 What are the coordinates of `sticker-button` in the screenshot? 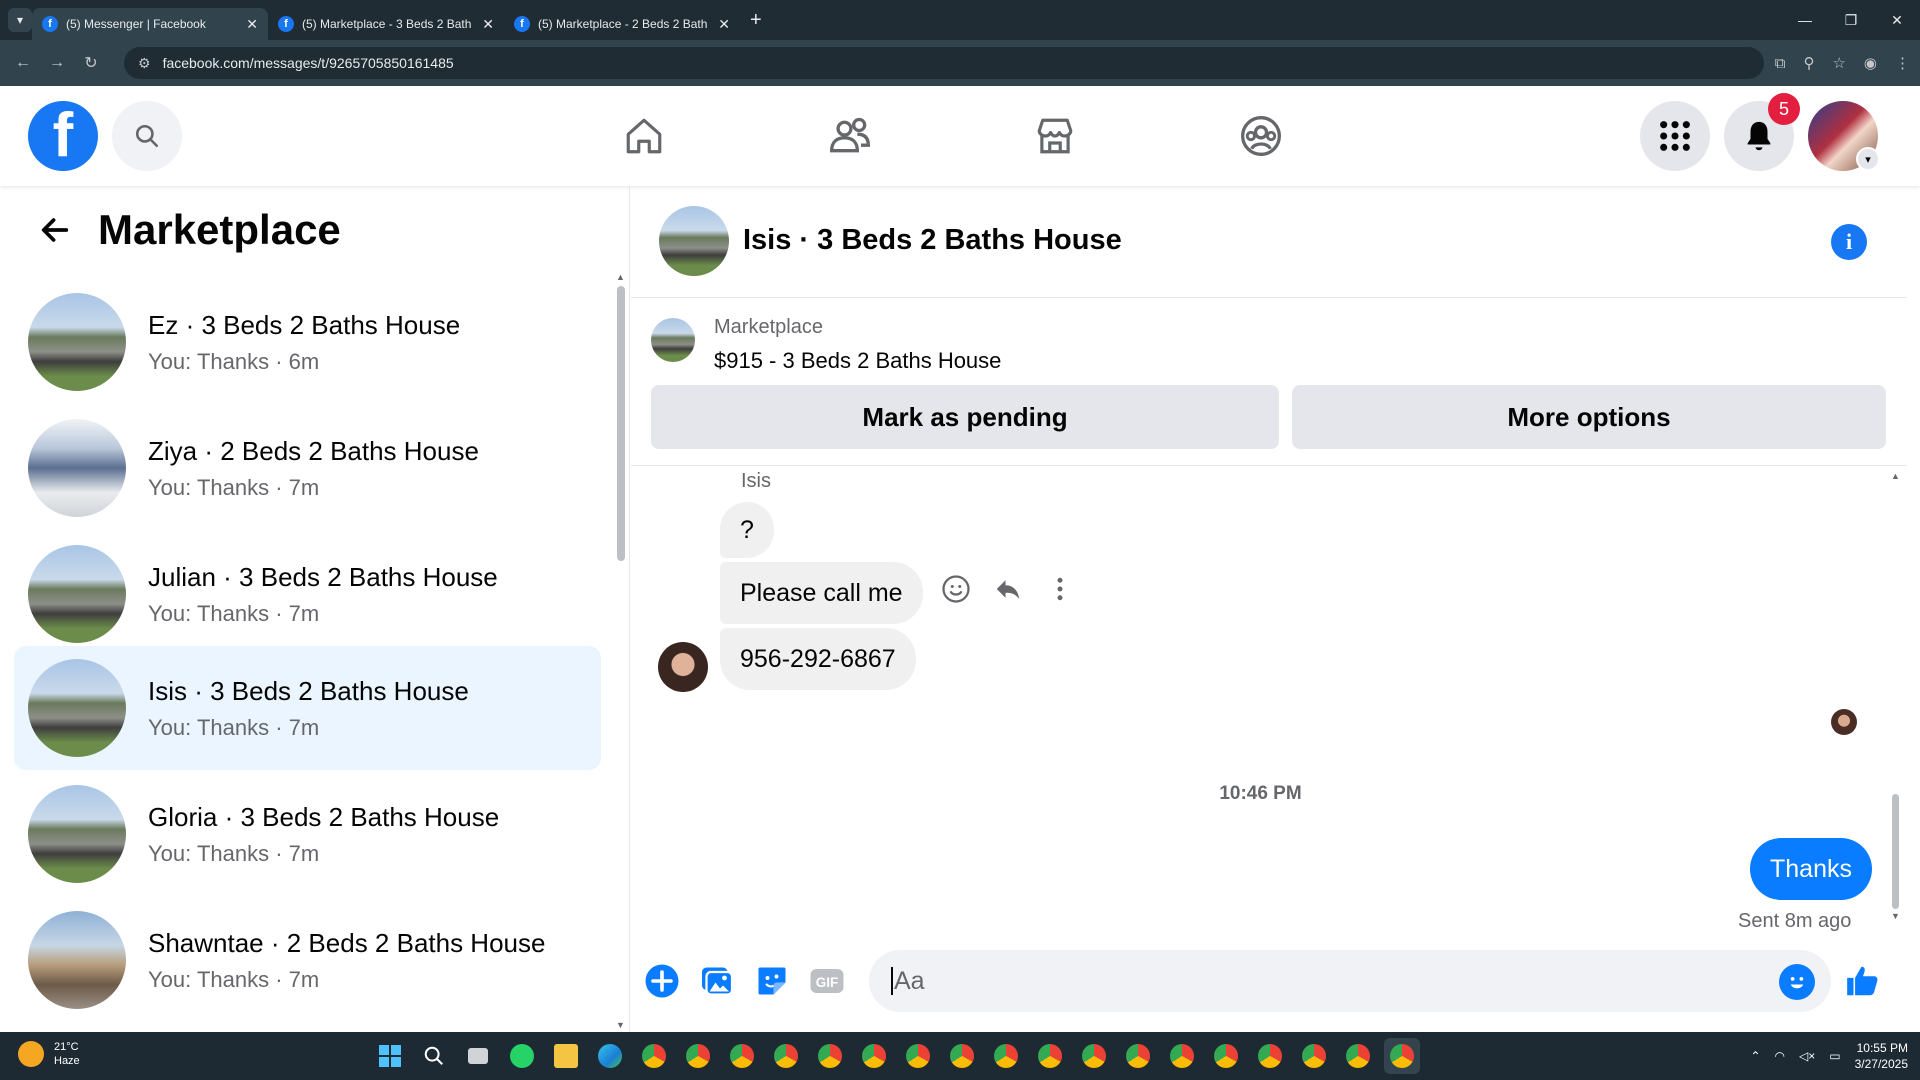 It's located at (772, 981).